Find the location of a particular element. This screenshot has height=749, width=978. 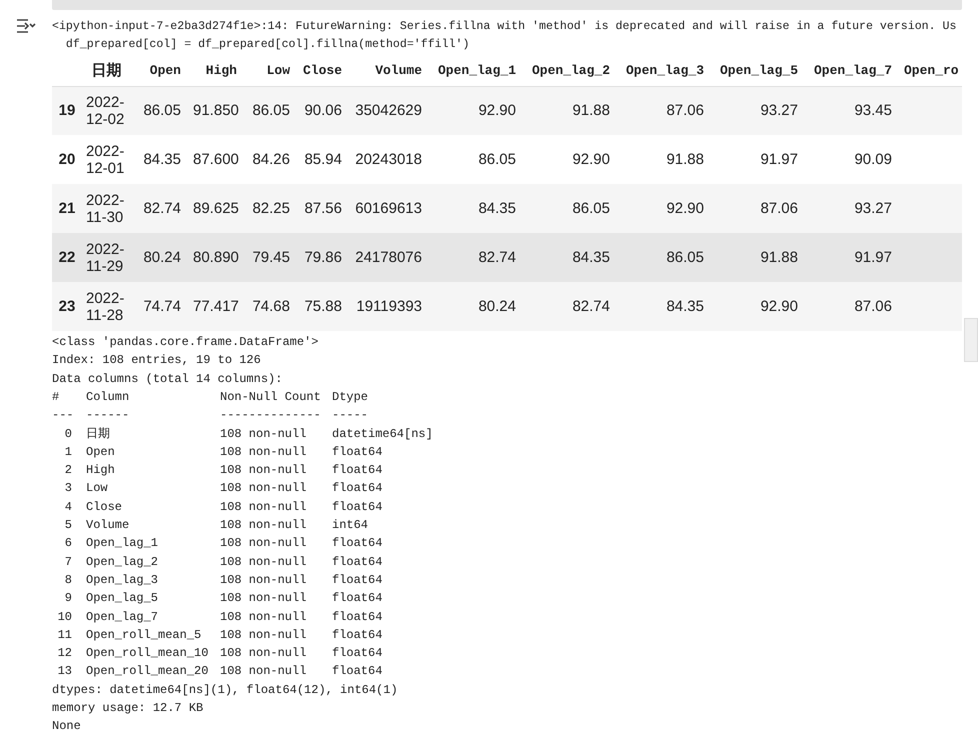

table-cell: 2022-11-28 is located at coordinates (109, 307).